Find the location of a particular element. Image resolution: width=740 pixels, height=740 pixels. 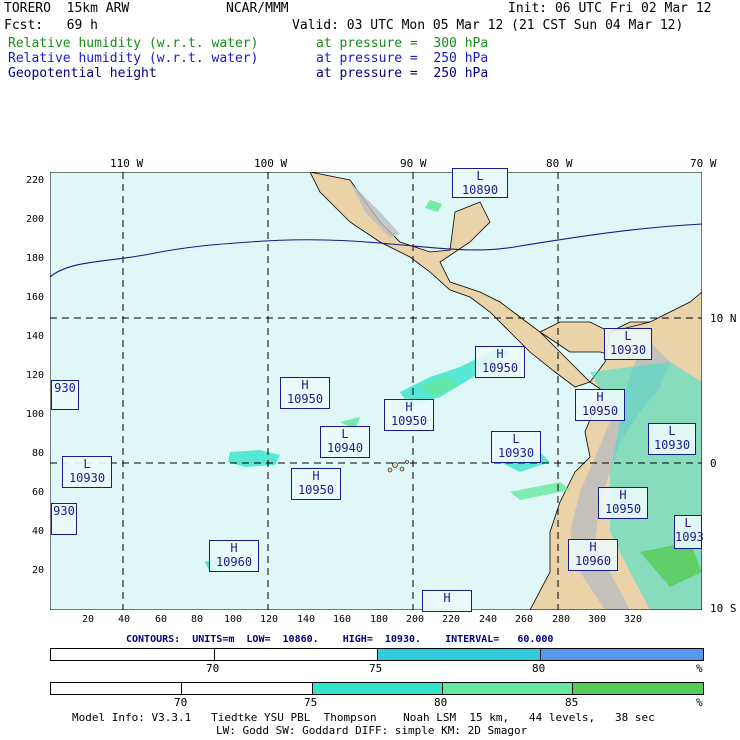

colorbar2-label: % is located at coordinates (699, 702).